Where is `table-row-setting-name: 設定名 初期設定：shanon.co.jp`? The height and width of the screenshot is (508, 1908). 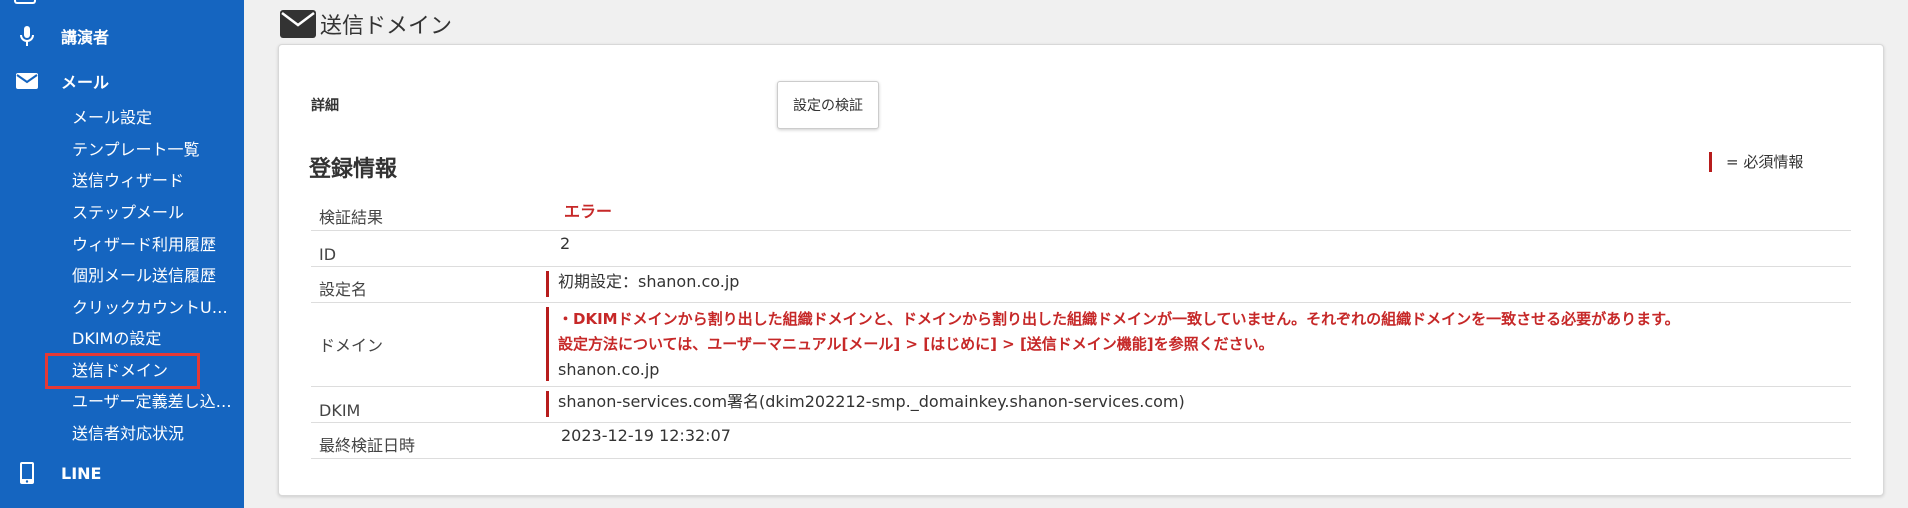
table-row-setting-name: 設定名 初期設定：shanon.co.jp is located at coordinates (1081, 285).